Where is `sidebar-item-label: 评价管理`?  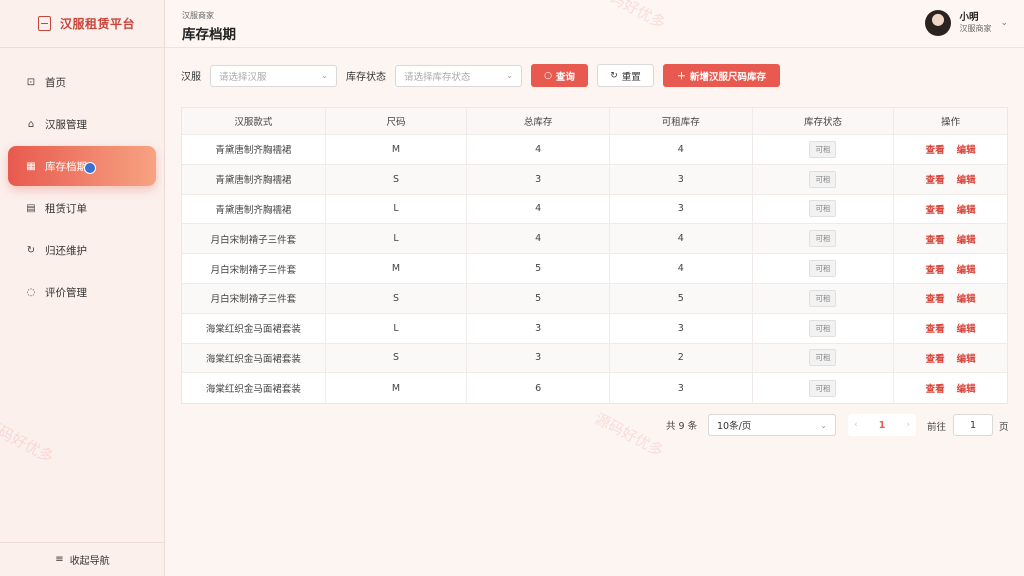
sidebar-item-label: 评价管理 is located at coordinates (66, 292).